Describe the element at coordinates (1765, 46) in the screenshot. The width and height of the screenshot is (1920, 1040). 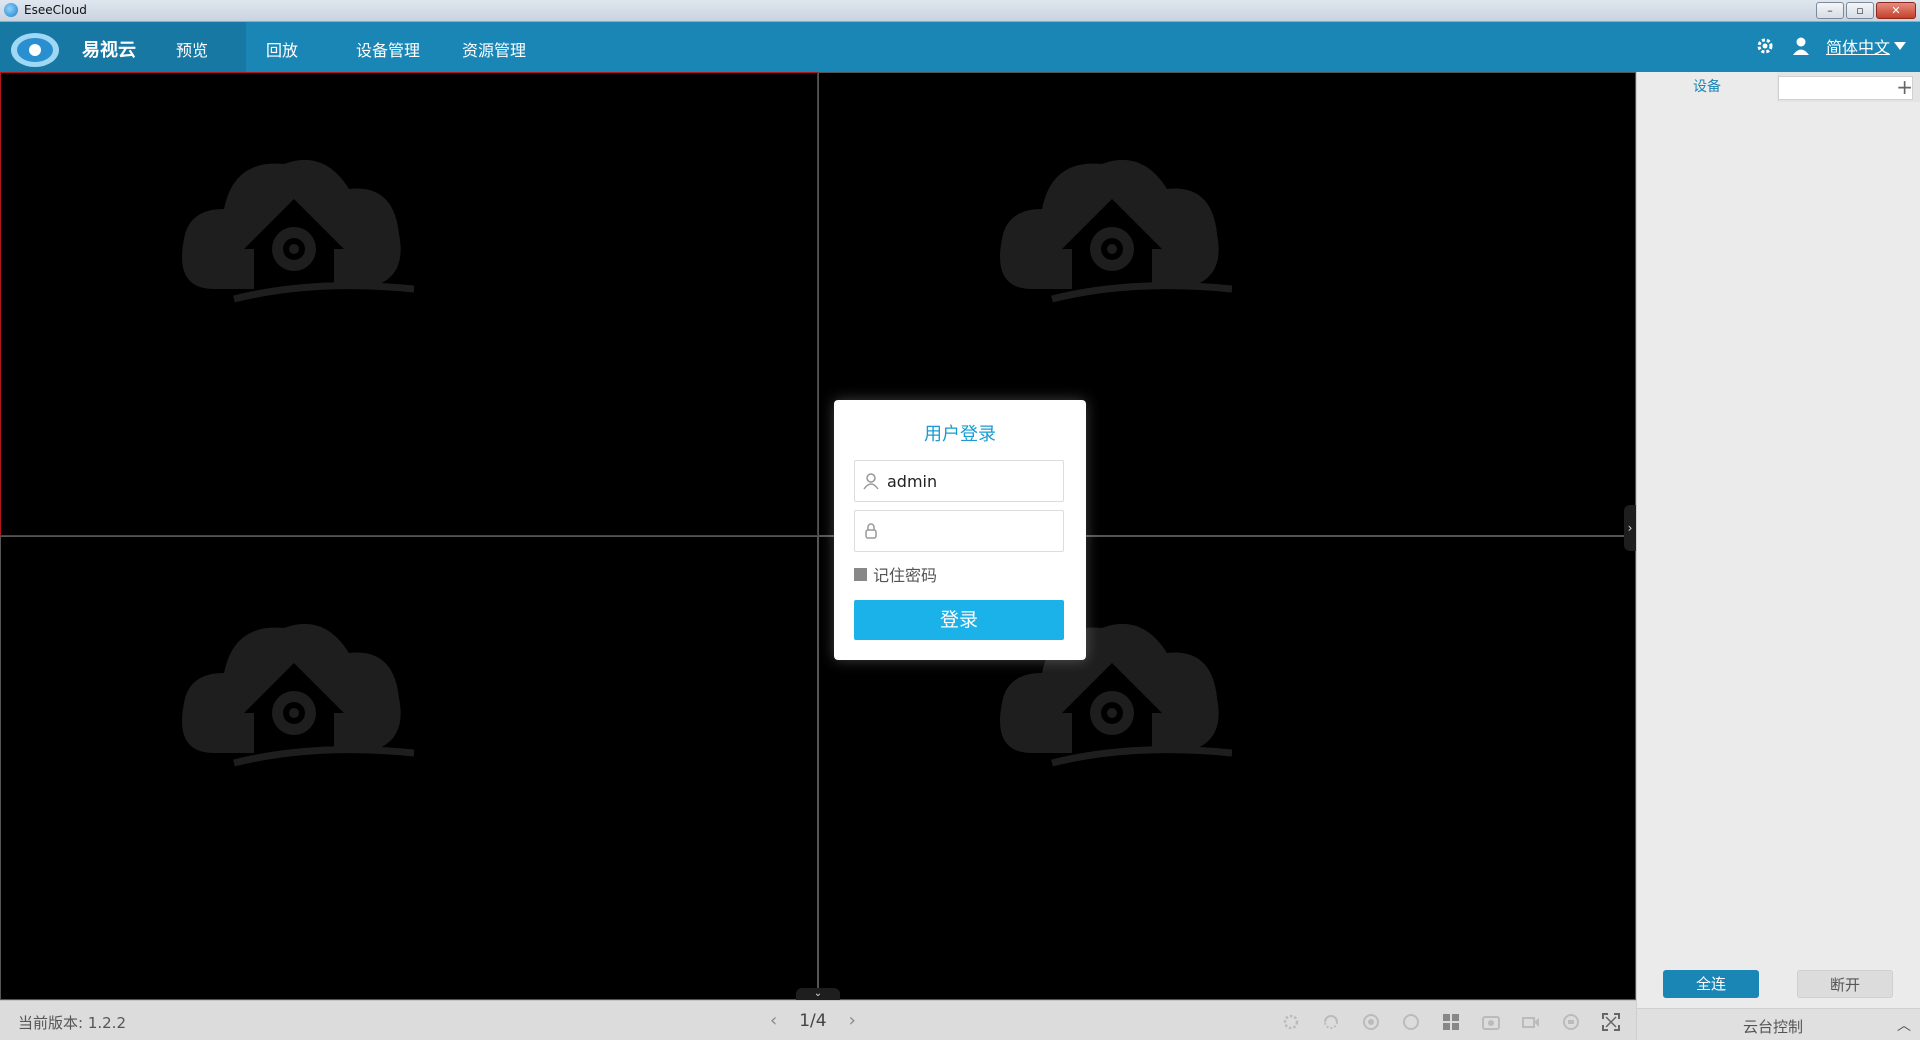
I see `settings-icon` at that location.